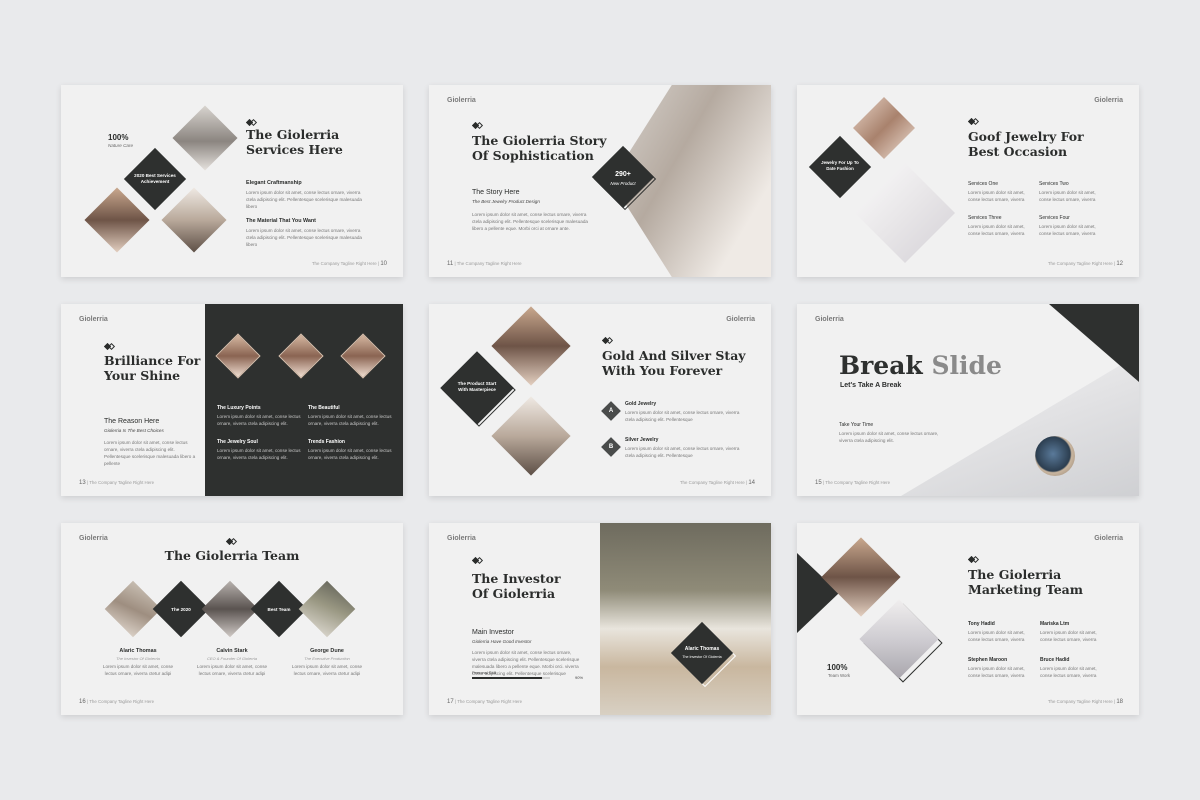 Image resolution: width=1200 pixels, height=800 pixels. Describe the element at coordinates (232, 555) in the screenshot. I see `slide-title: The Giolerria Team` at that location.